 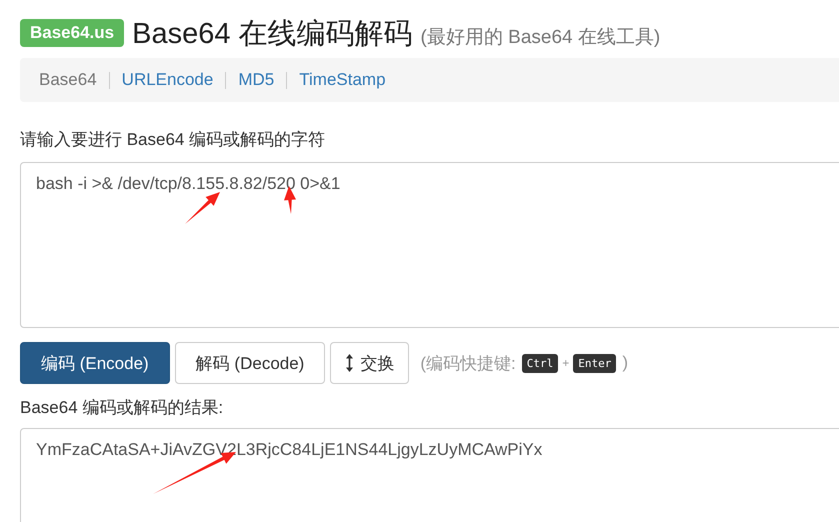 What do you see at coordinates (122, 407) in the screenshot?
I see `output-label: Base64 编码或解码的结果:` at bounding box center [122, 407].